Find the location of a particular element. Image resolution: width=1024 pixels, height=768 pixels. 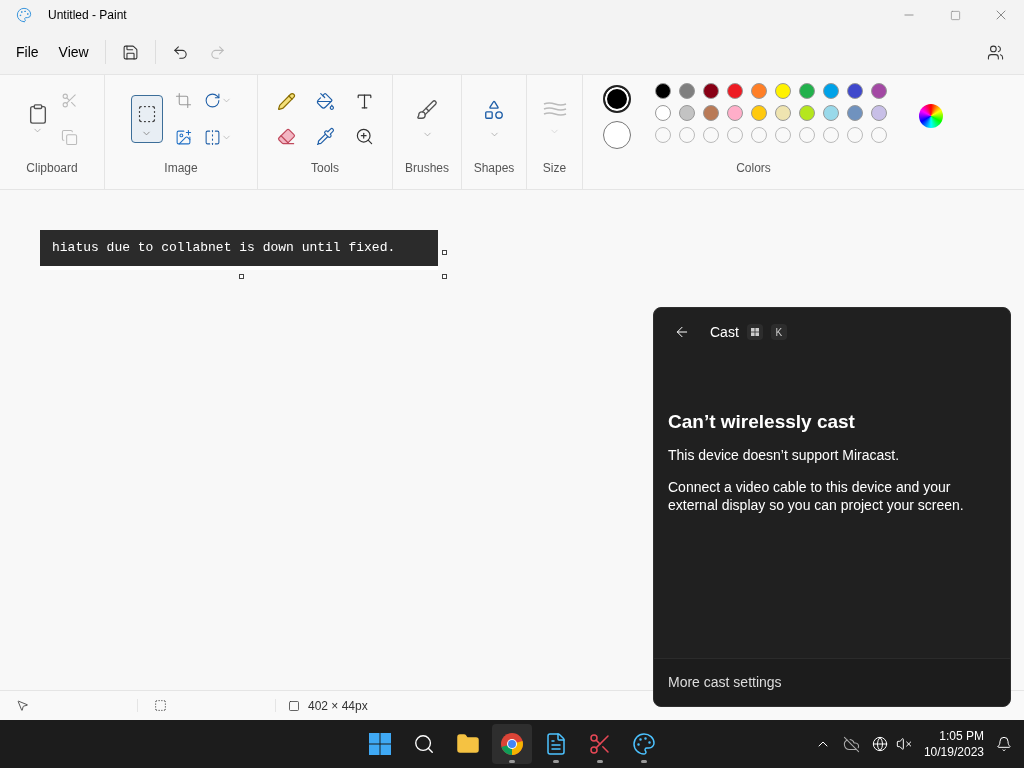

fill-bucket-icon is located at coordinates (325, 101).